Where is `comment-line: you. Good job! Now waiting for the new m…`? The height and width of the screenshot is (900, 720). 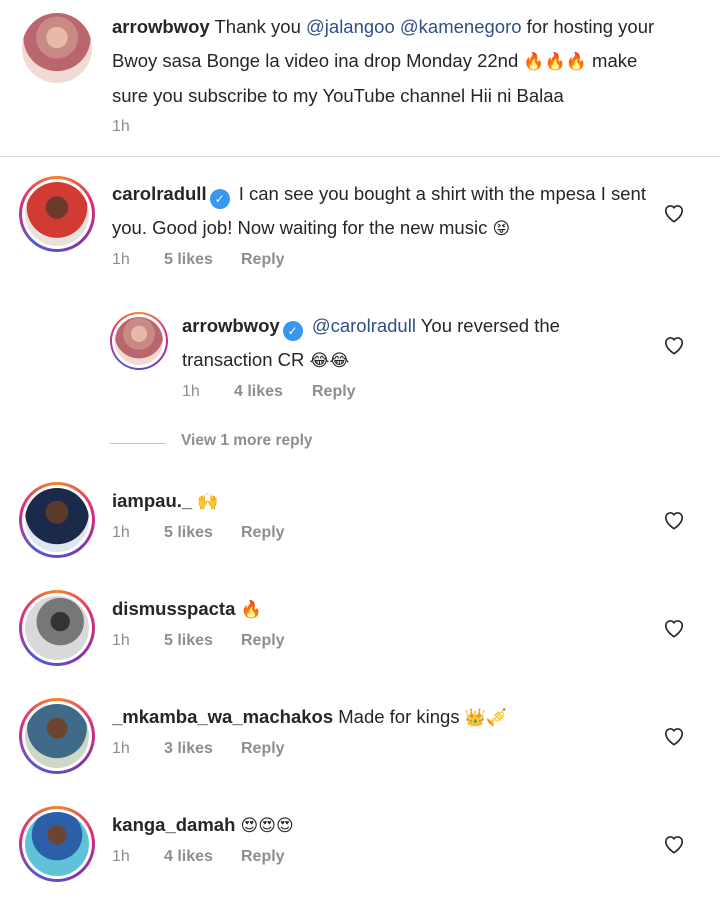
comment-line: you. Good job! Now waiting for the new m… is located at coordinates (300, 227).